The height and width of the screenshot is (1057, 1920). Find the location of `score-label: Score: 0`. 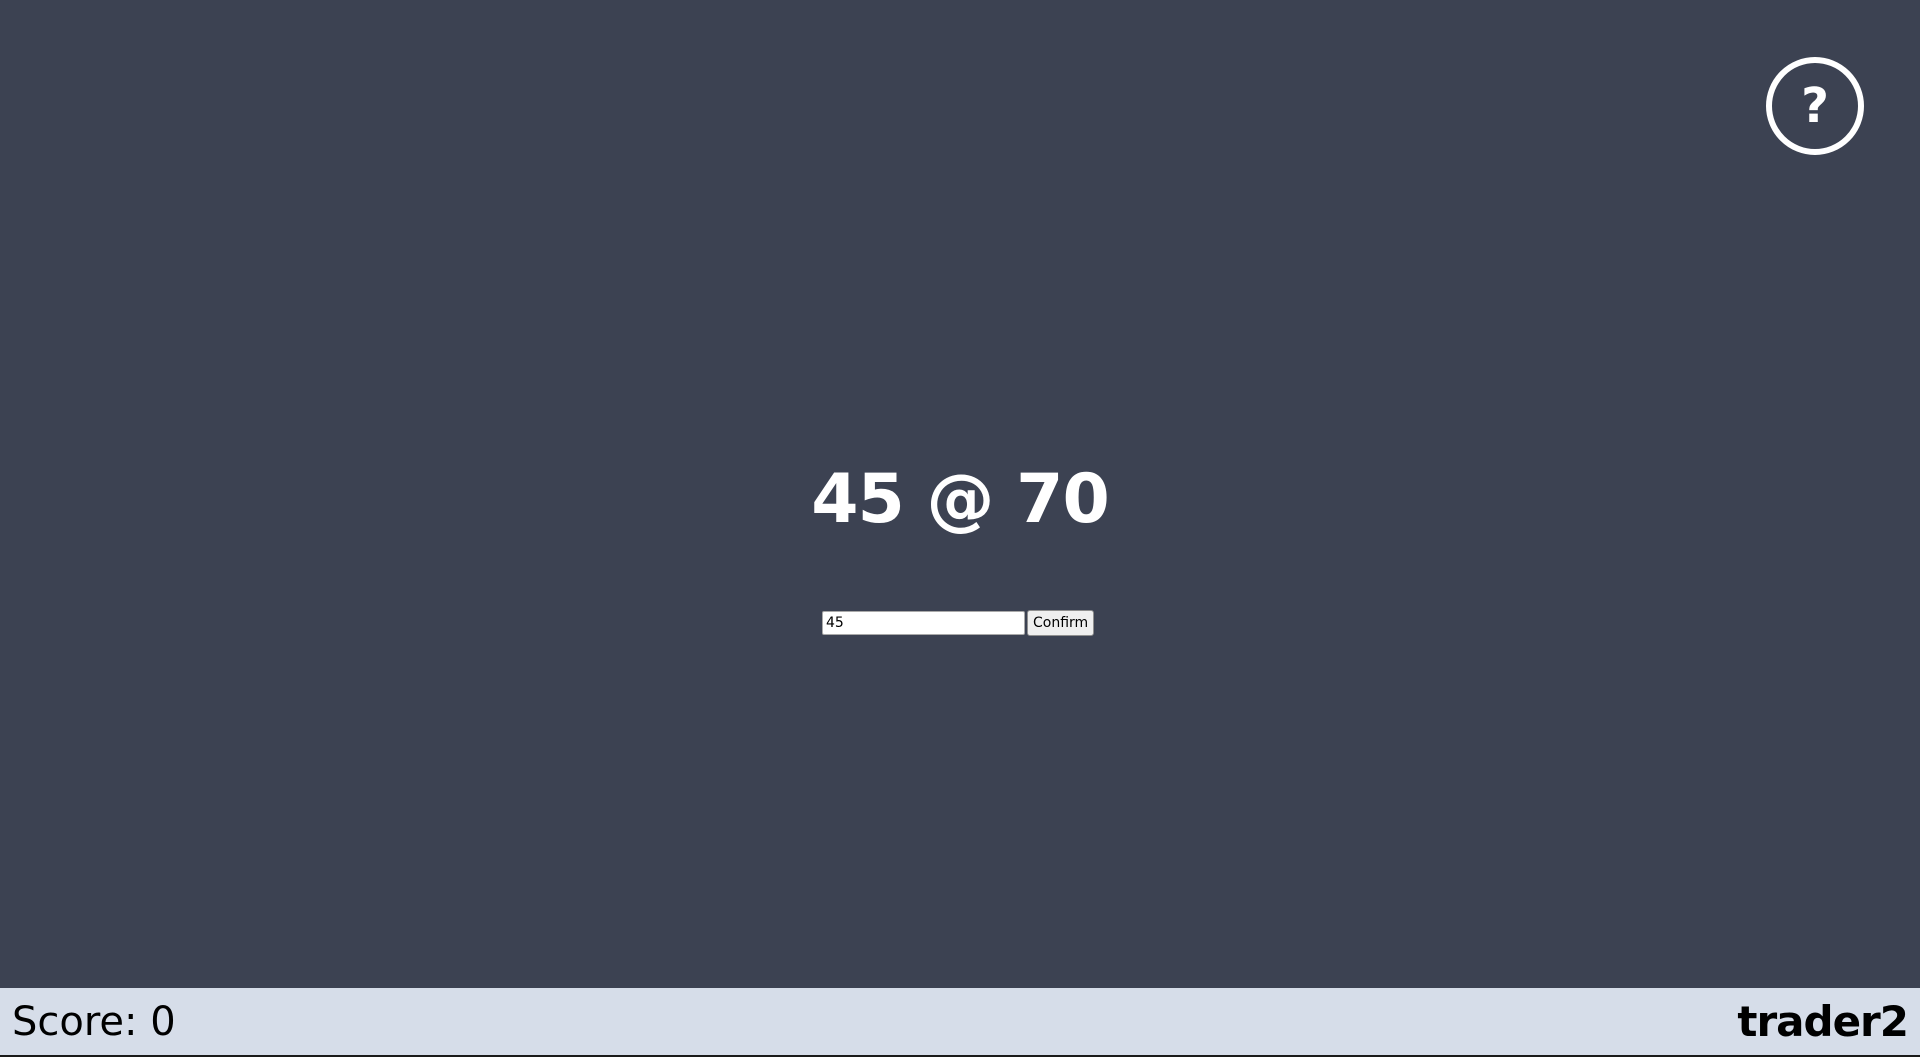

score-label: Score: 0 is located at coordinates (94, 1021).